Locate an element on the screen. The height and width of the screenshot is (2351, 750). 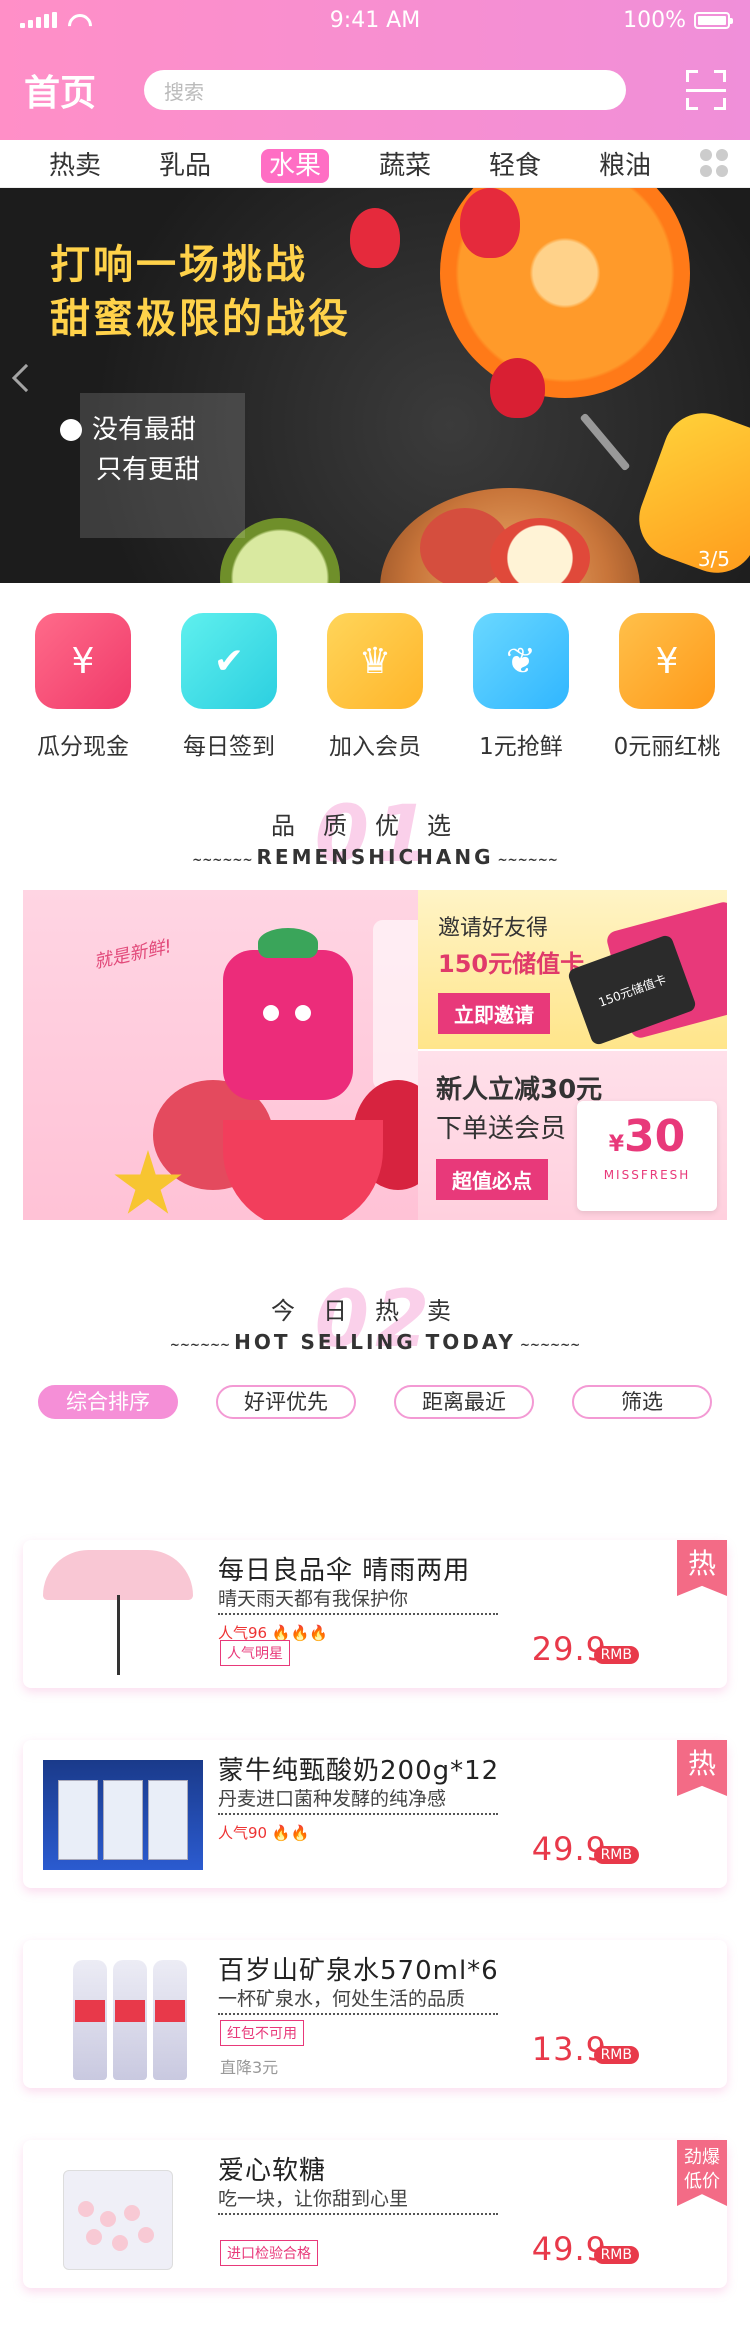
quick-cash: ¥ 瓜分现金 is located at coordinates (83, 698).